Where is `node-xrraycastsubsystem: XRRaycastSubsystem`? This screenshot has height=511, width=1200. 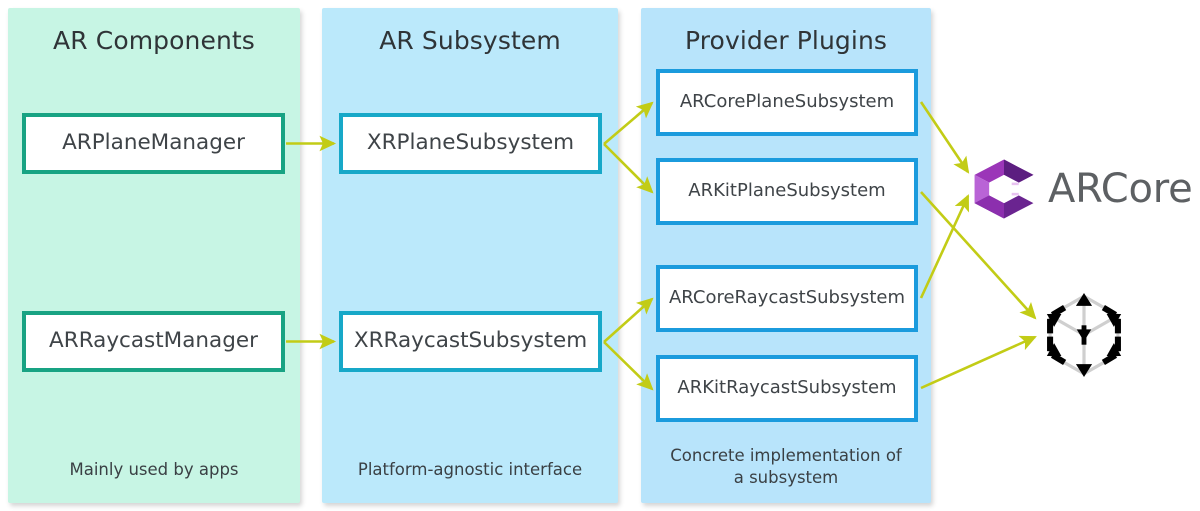
node-xrraycastsubsystem: XRRaycastSubsystem is located at coordinates (470, 341).